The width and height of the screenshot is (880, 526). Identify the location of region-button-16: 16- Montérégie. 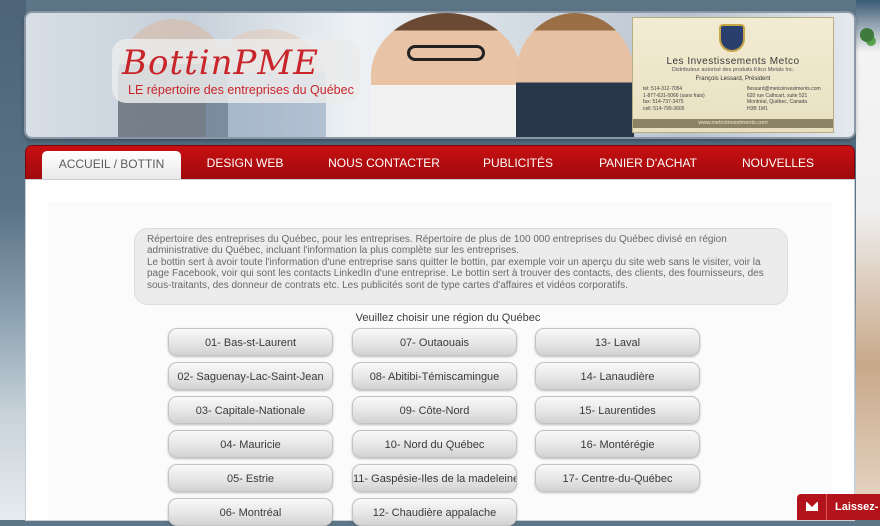
(617, 444).